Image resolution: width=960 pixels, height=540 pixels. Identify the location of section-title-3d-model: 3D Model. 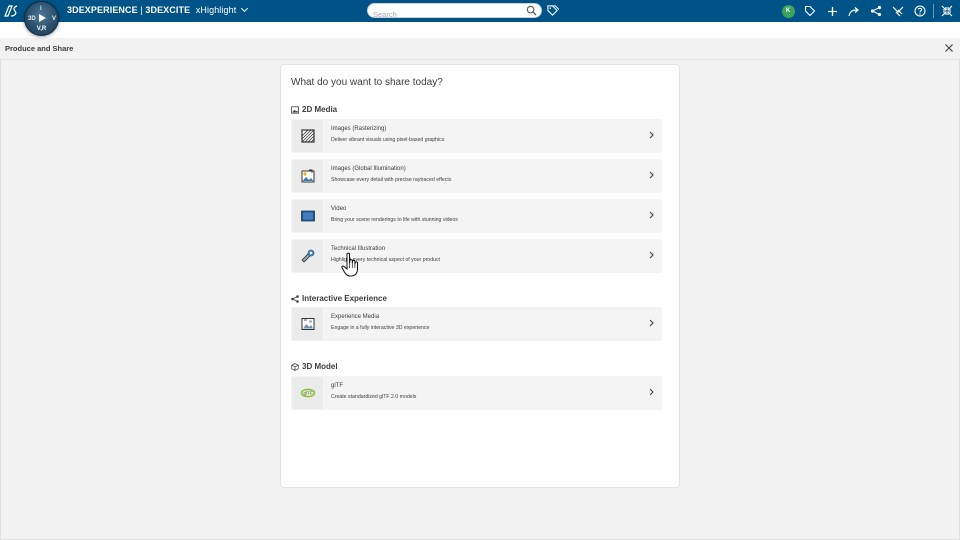
(314, 366).